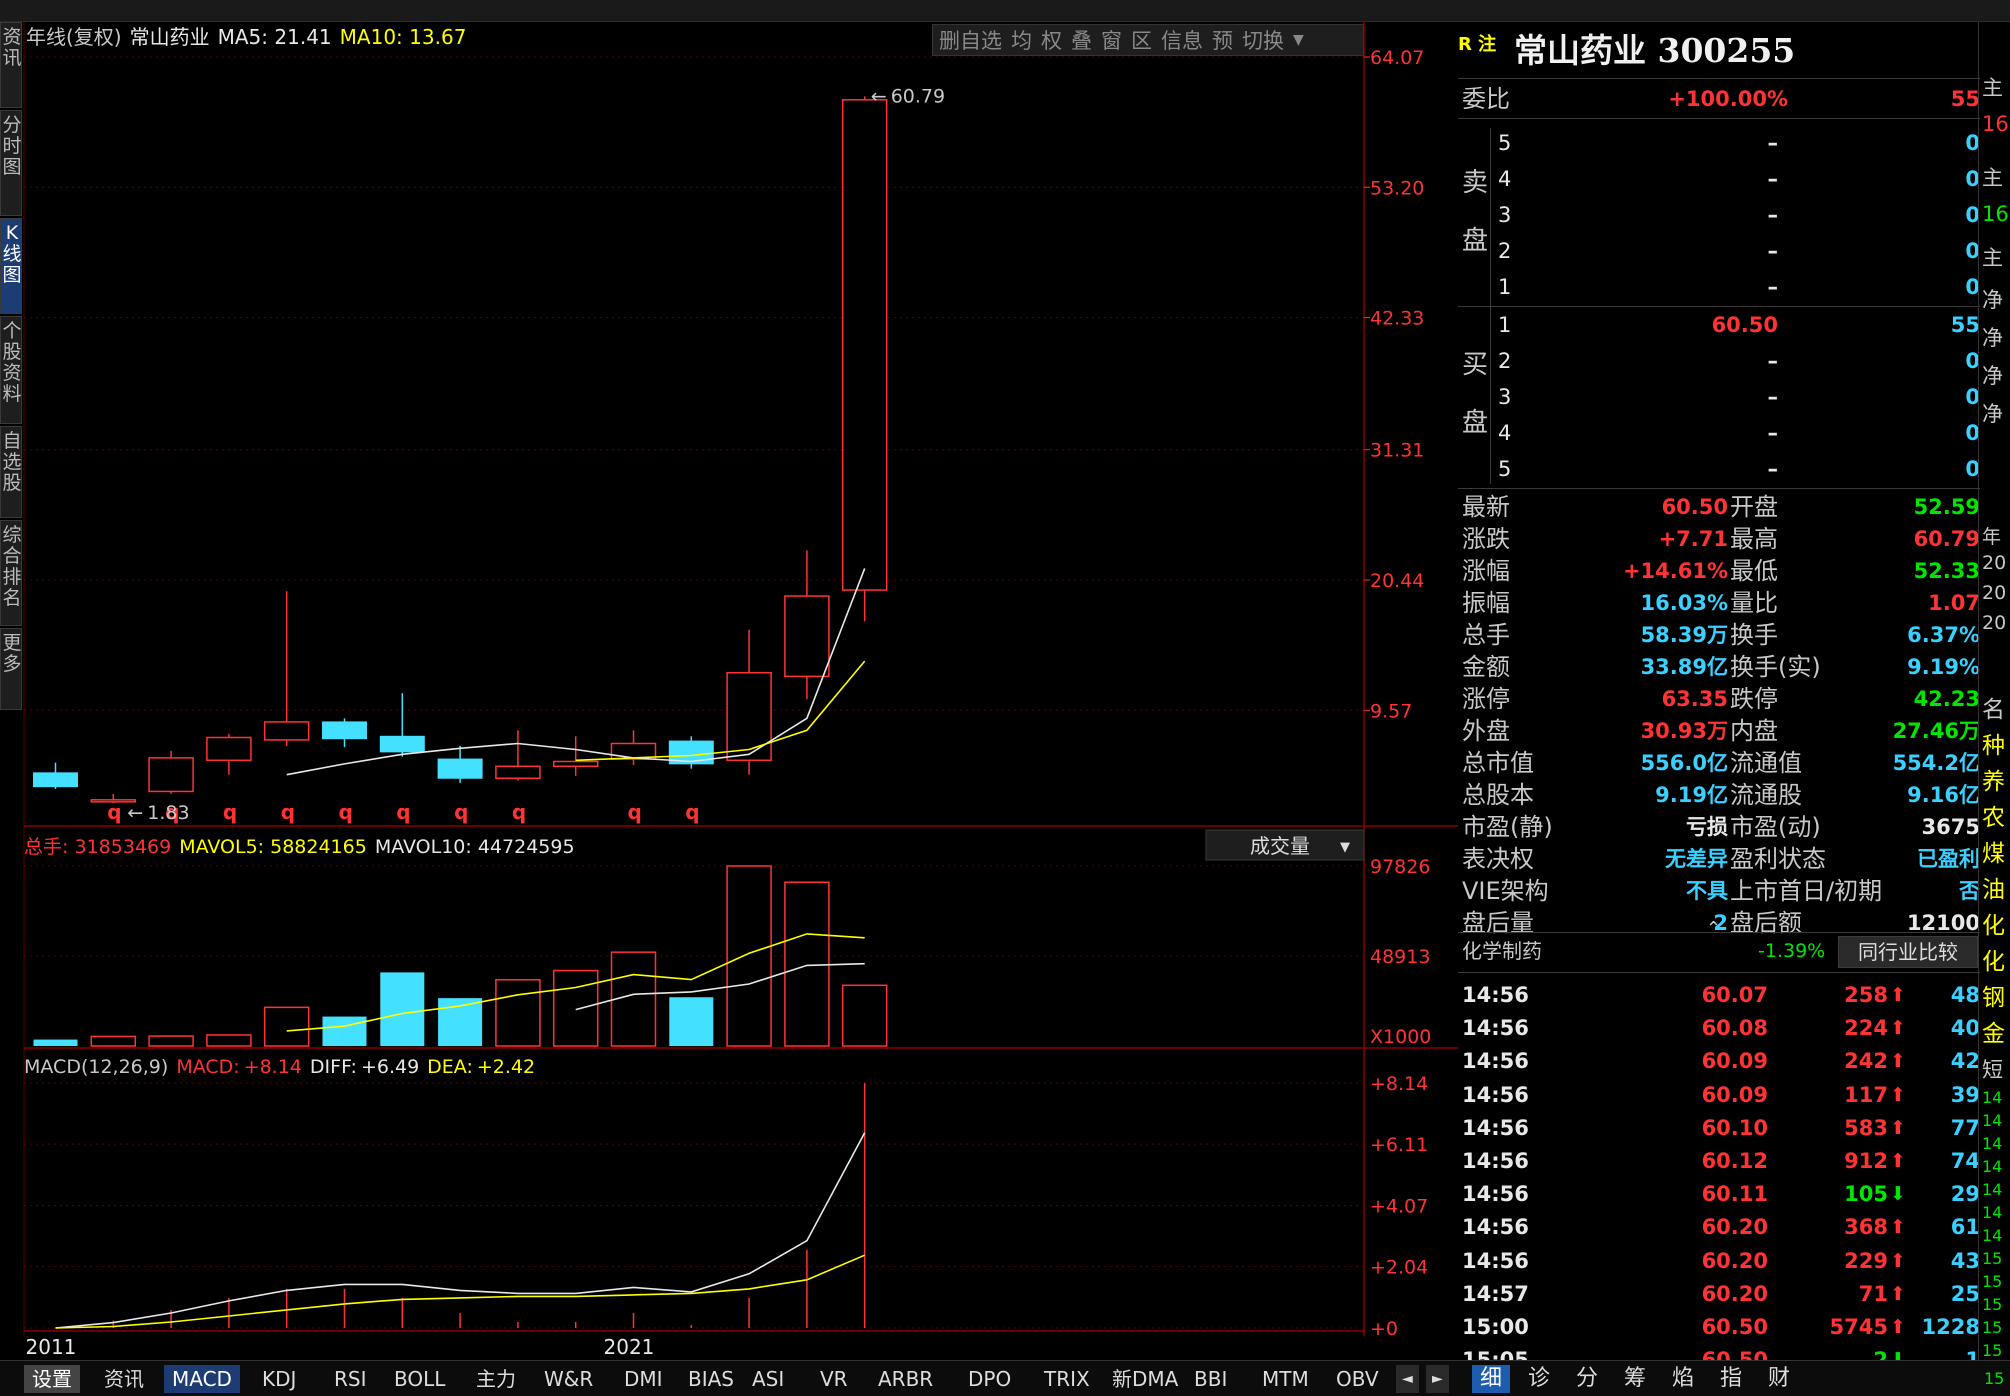 This screenshot has width=2010, height=1396. Describe the element at coordinates (1587, 1379) in the screenshot. I see `detail-tab-2: 分` at that location.